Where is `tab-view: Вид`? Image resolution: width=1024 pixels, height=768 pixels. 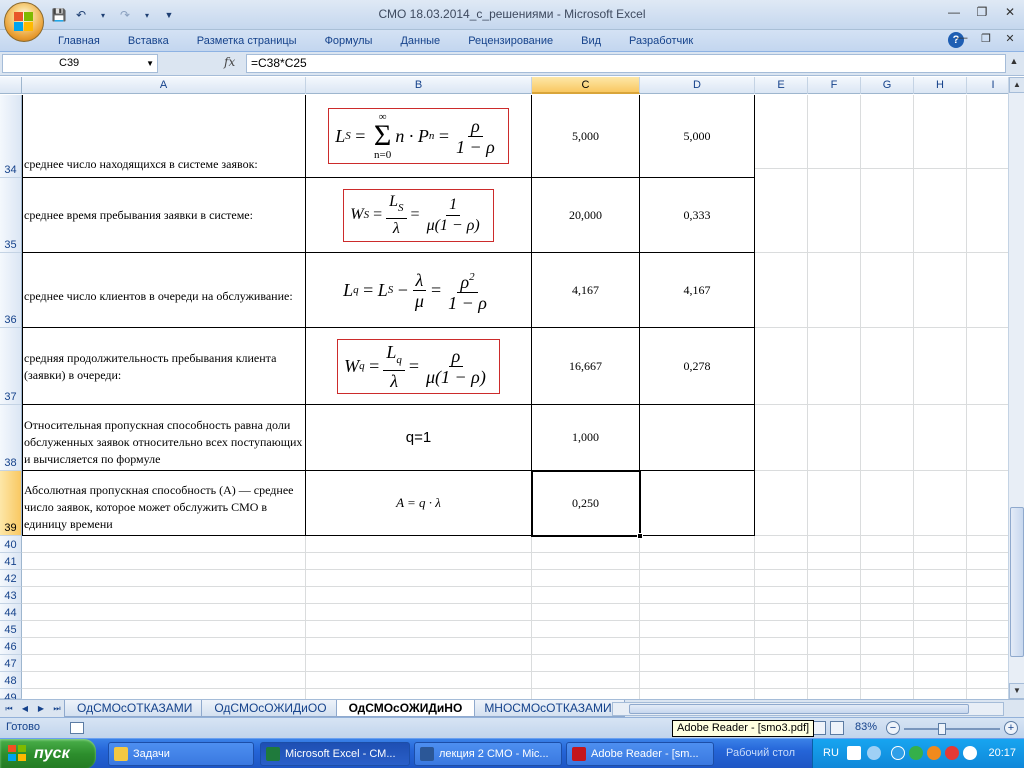 tab-view: Вид is located at coordinates (591, 41).